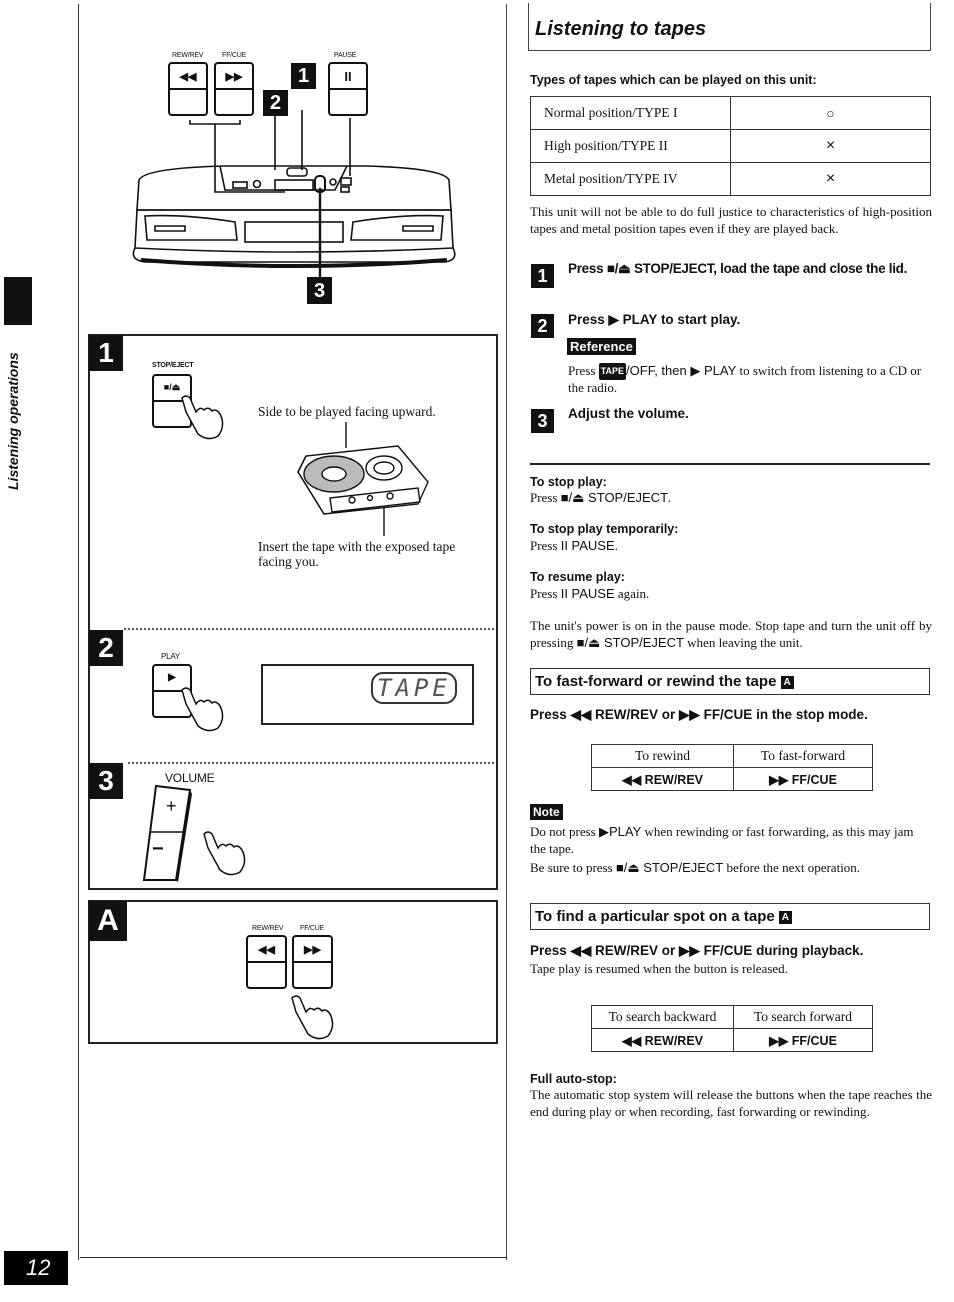 The width and height of the screenshot is (954, 1302). I want to click on panel-a-badge: A, so click(108, 921).